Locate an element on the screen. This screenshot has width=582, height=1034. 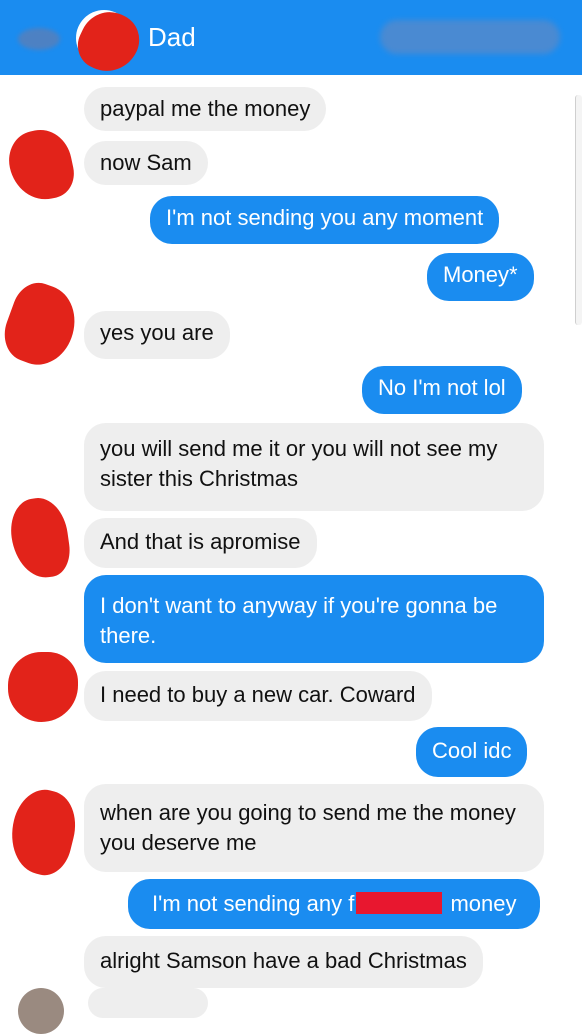
back-arrow-icon is located at coordinates (39, 39).